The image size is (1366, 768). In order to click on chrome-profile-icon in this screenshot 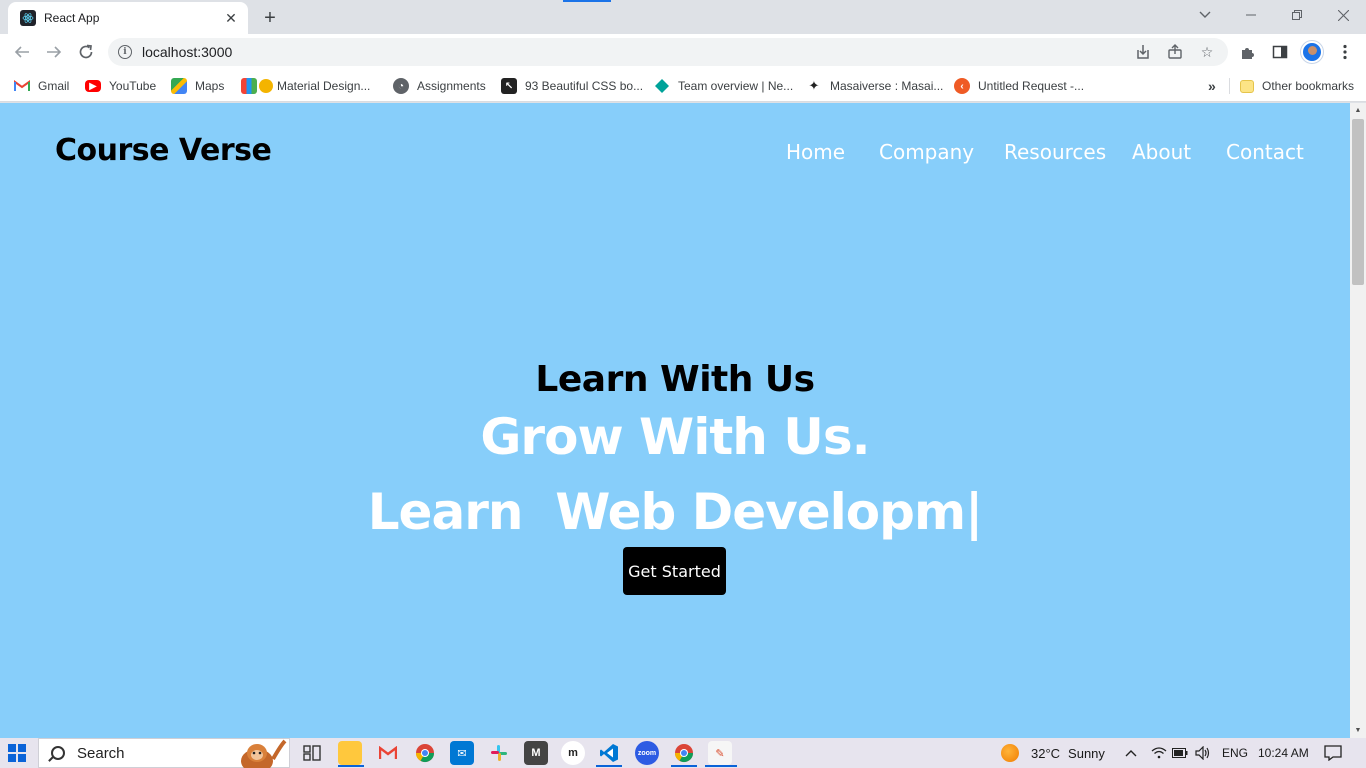, I will do `click(684, 753)`.